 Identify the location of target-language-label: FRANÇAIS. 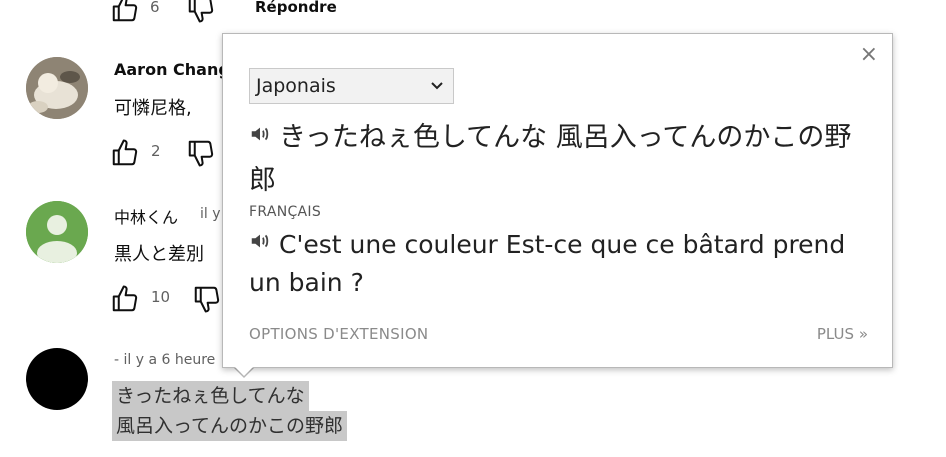
(285, 212).